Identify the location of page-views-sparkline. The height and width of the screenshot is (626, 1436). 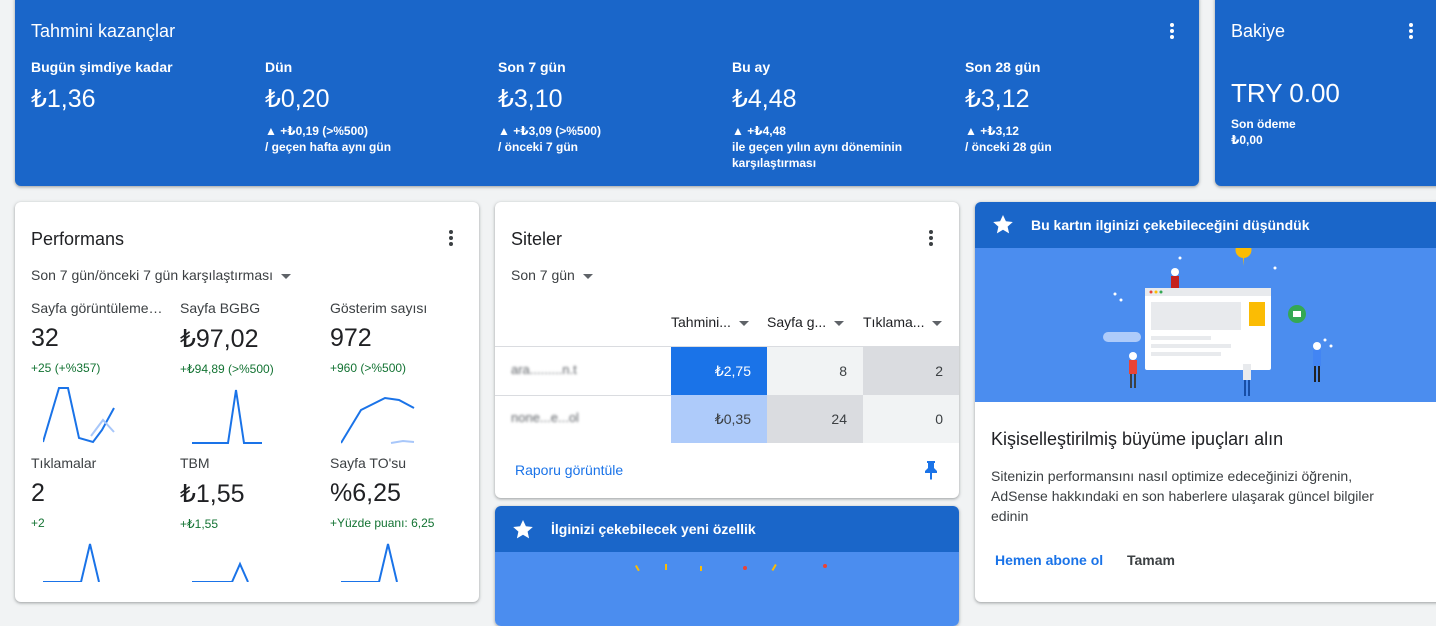
(79, 415).